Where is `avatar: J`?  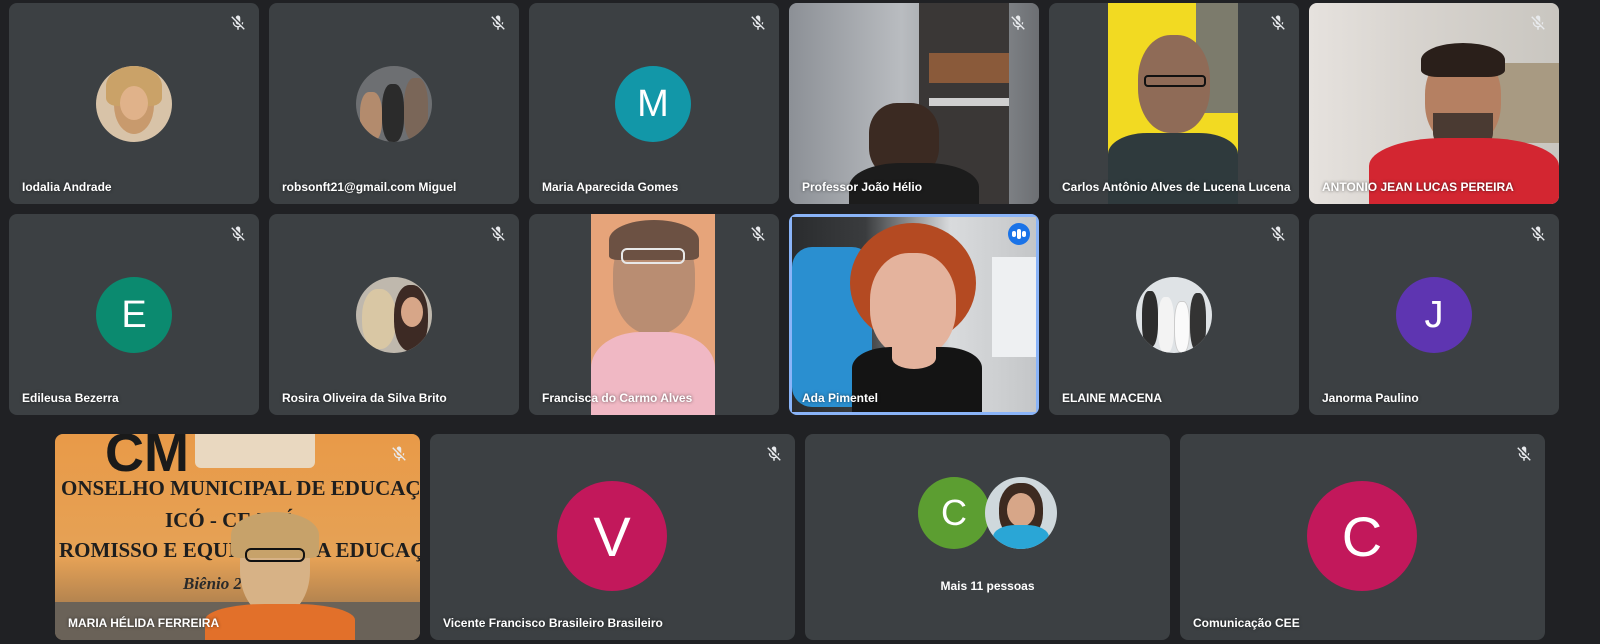
avatar: J is located at coordinates (1434, 315).